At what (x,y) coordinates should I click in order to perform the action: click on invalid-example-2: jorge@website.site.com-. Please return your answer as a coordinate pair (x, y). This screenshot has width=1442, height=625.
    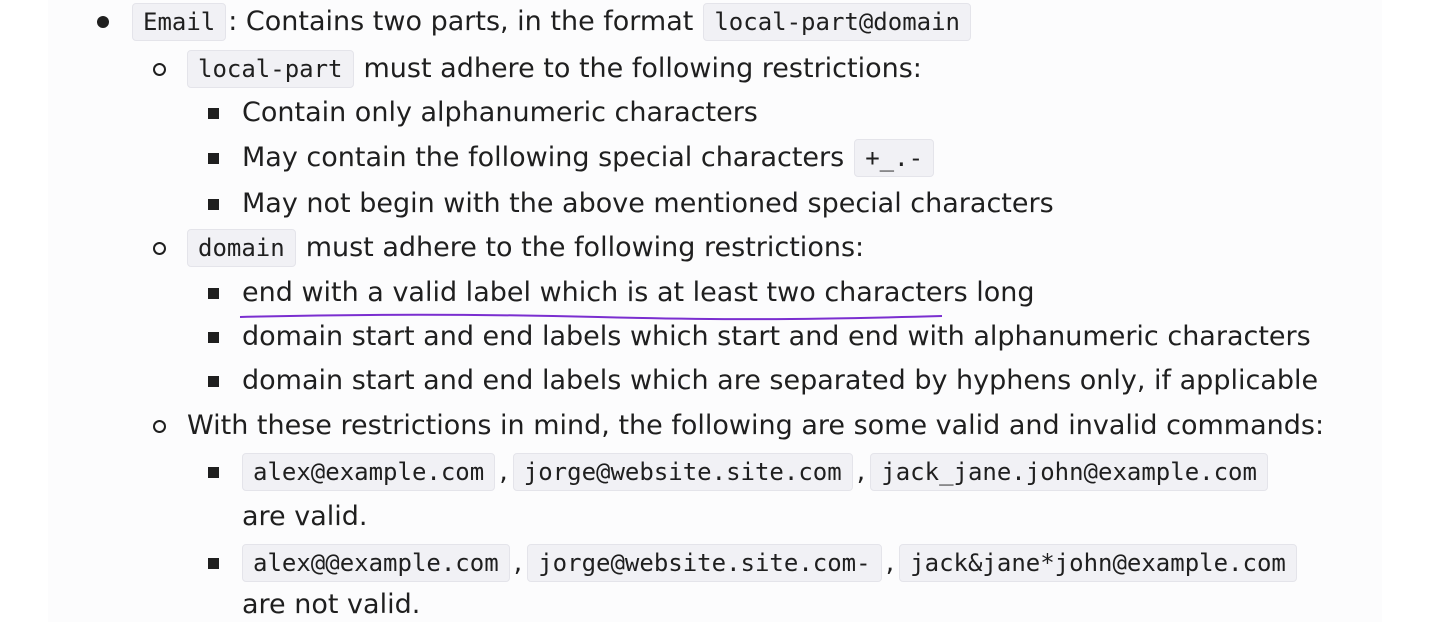
    Looking at the image, I should click on (704, 563).